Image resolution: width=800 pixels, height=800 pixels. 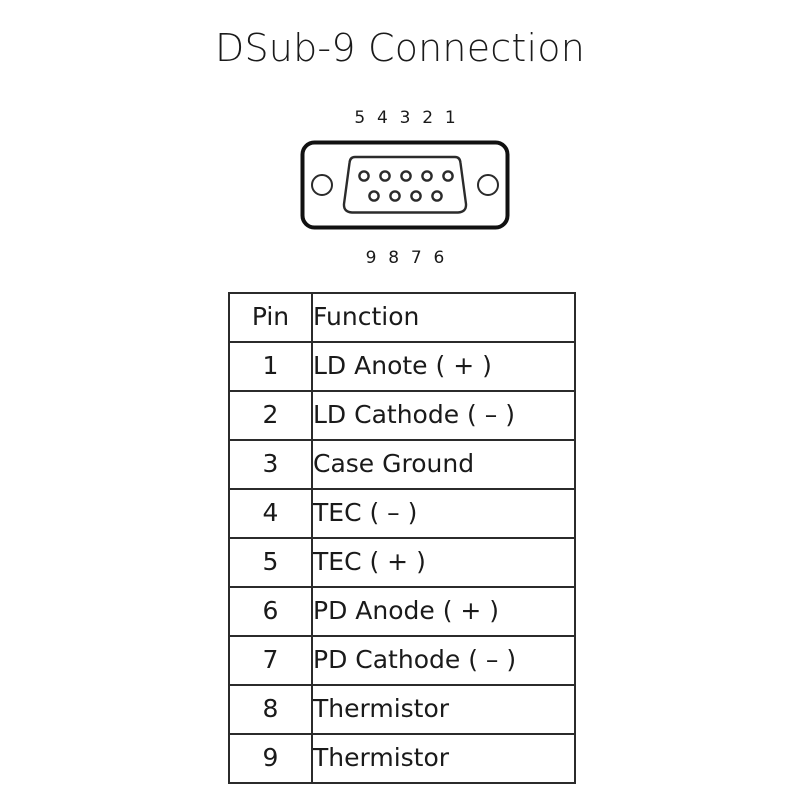 What do you see at coordinates (443, 366) in the screenshot?
I see `pin-function-cell: LD Anote ( + )` at bounding box center [443, 366].